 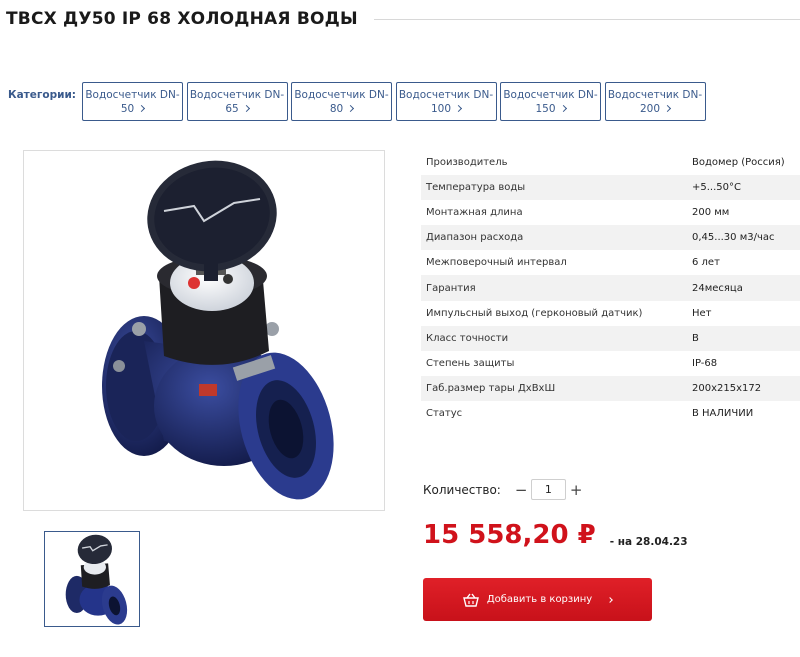 What do you see at coordinates (534, 313) in the screenshot?
I see `spec-key: Импульсный выход (герконовый датчик)` at bounding box center [534, 313].